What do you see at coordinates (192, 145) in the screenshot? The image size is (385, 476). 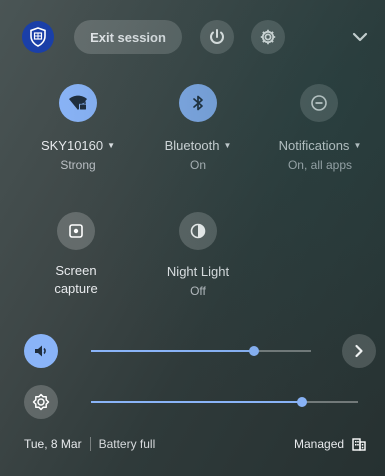 I see `bluetooth-name: Bluetooth` at bounding box center [192, 145].